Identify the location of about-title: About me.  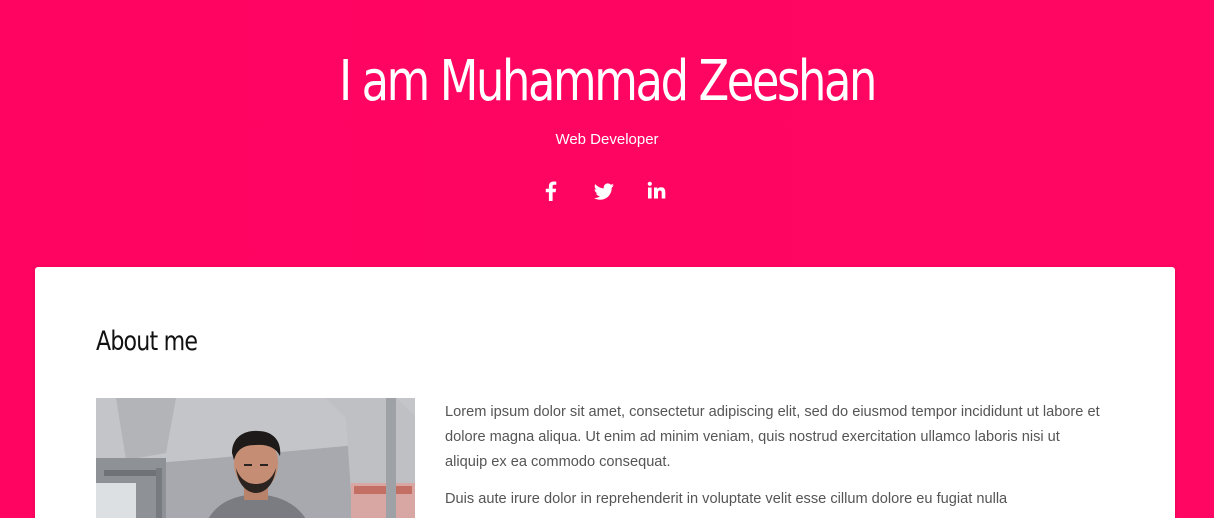
(147, 341).